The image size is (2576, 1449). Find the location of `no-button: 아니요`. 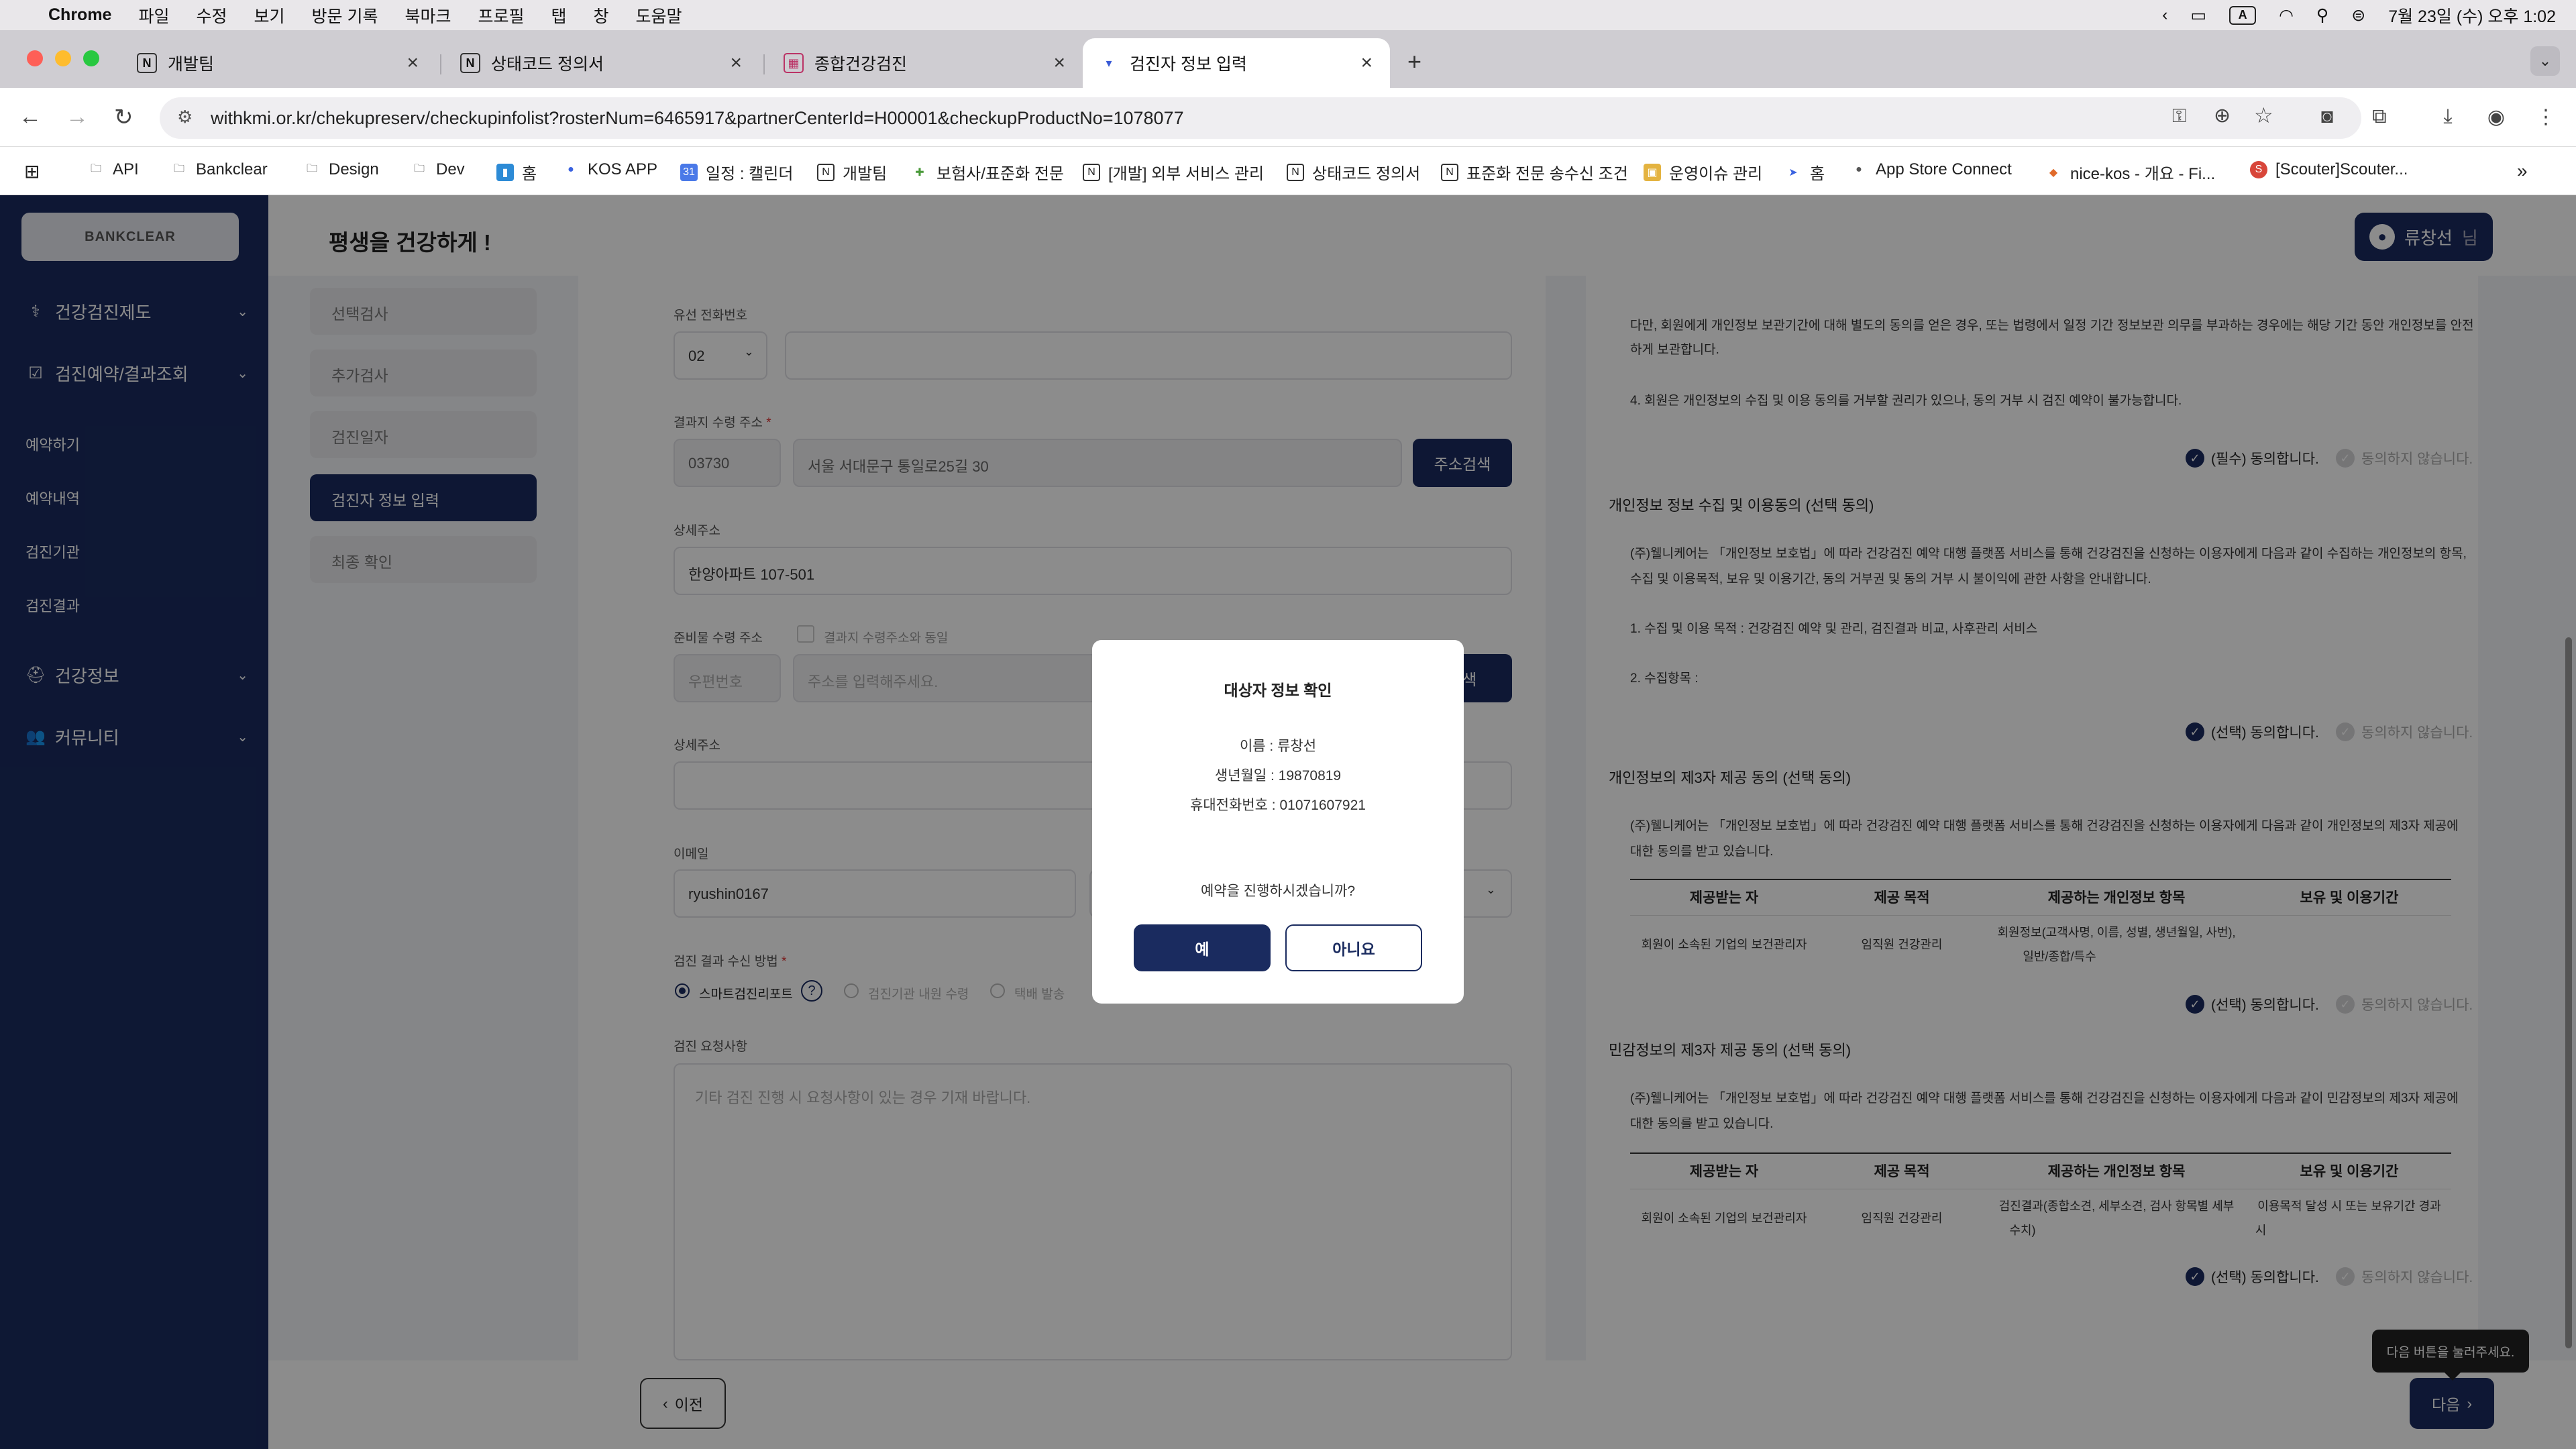

no-button: 아니요 is located at coordinates (1353, 947).